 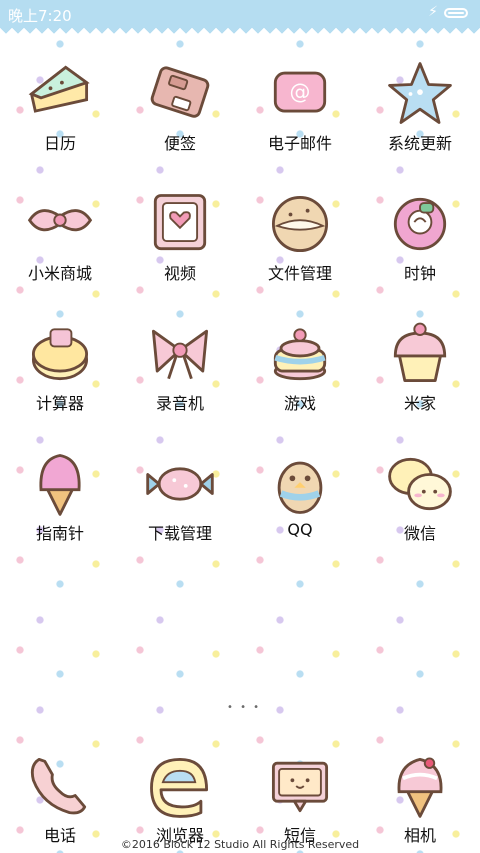 What do you see at coordinates (419, 143) in the screenshot?
I see `app-label: 系统更新` at bounding box center [419, 143].